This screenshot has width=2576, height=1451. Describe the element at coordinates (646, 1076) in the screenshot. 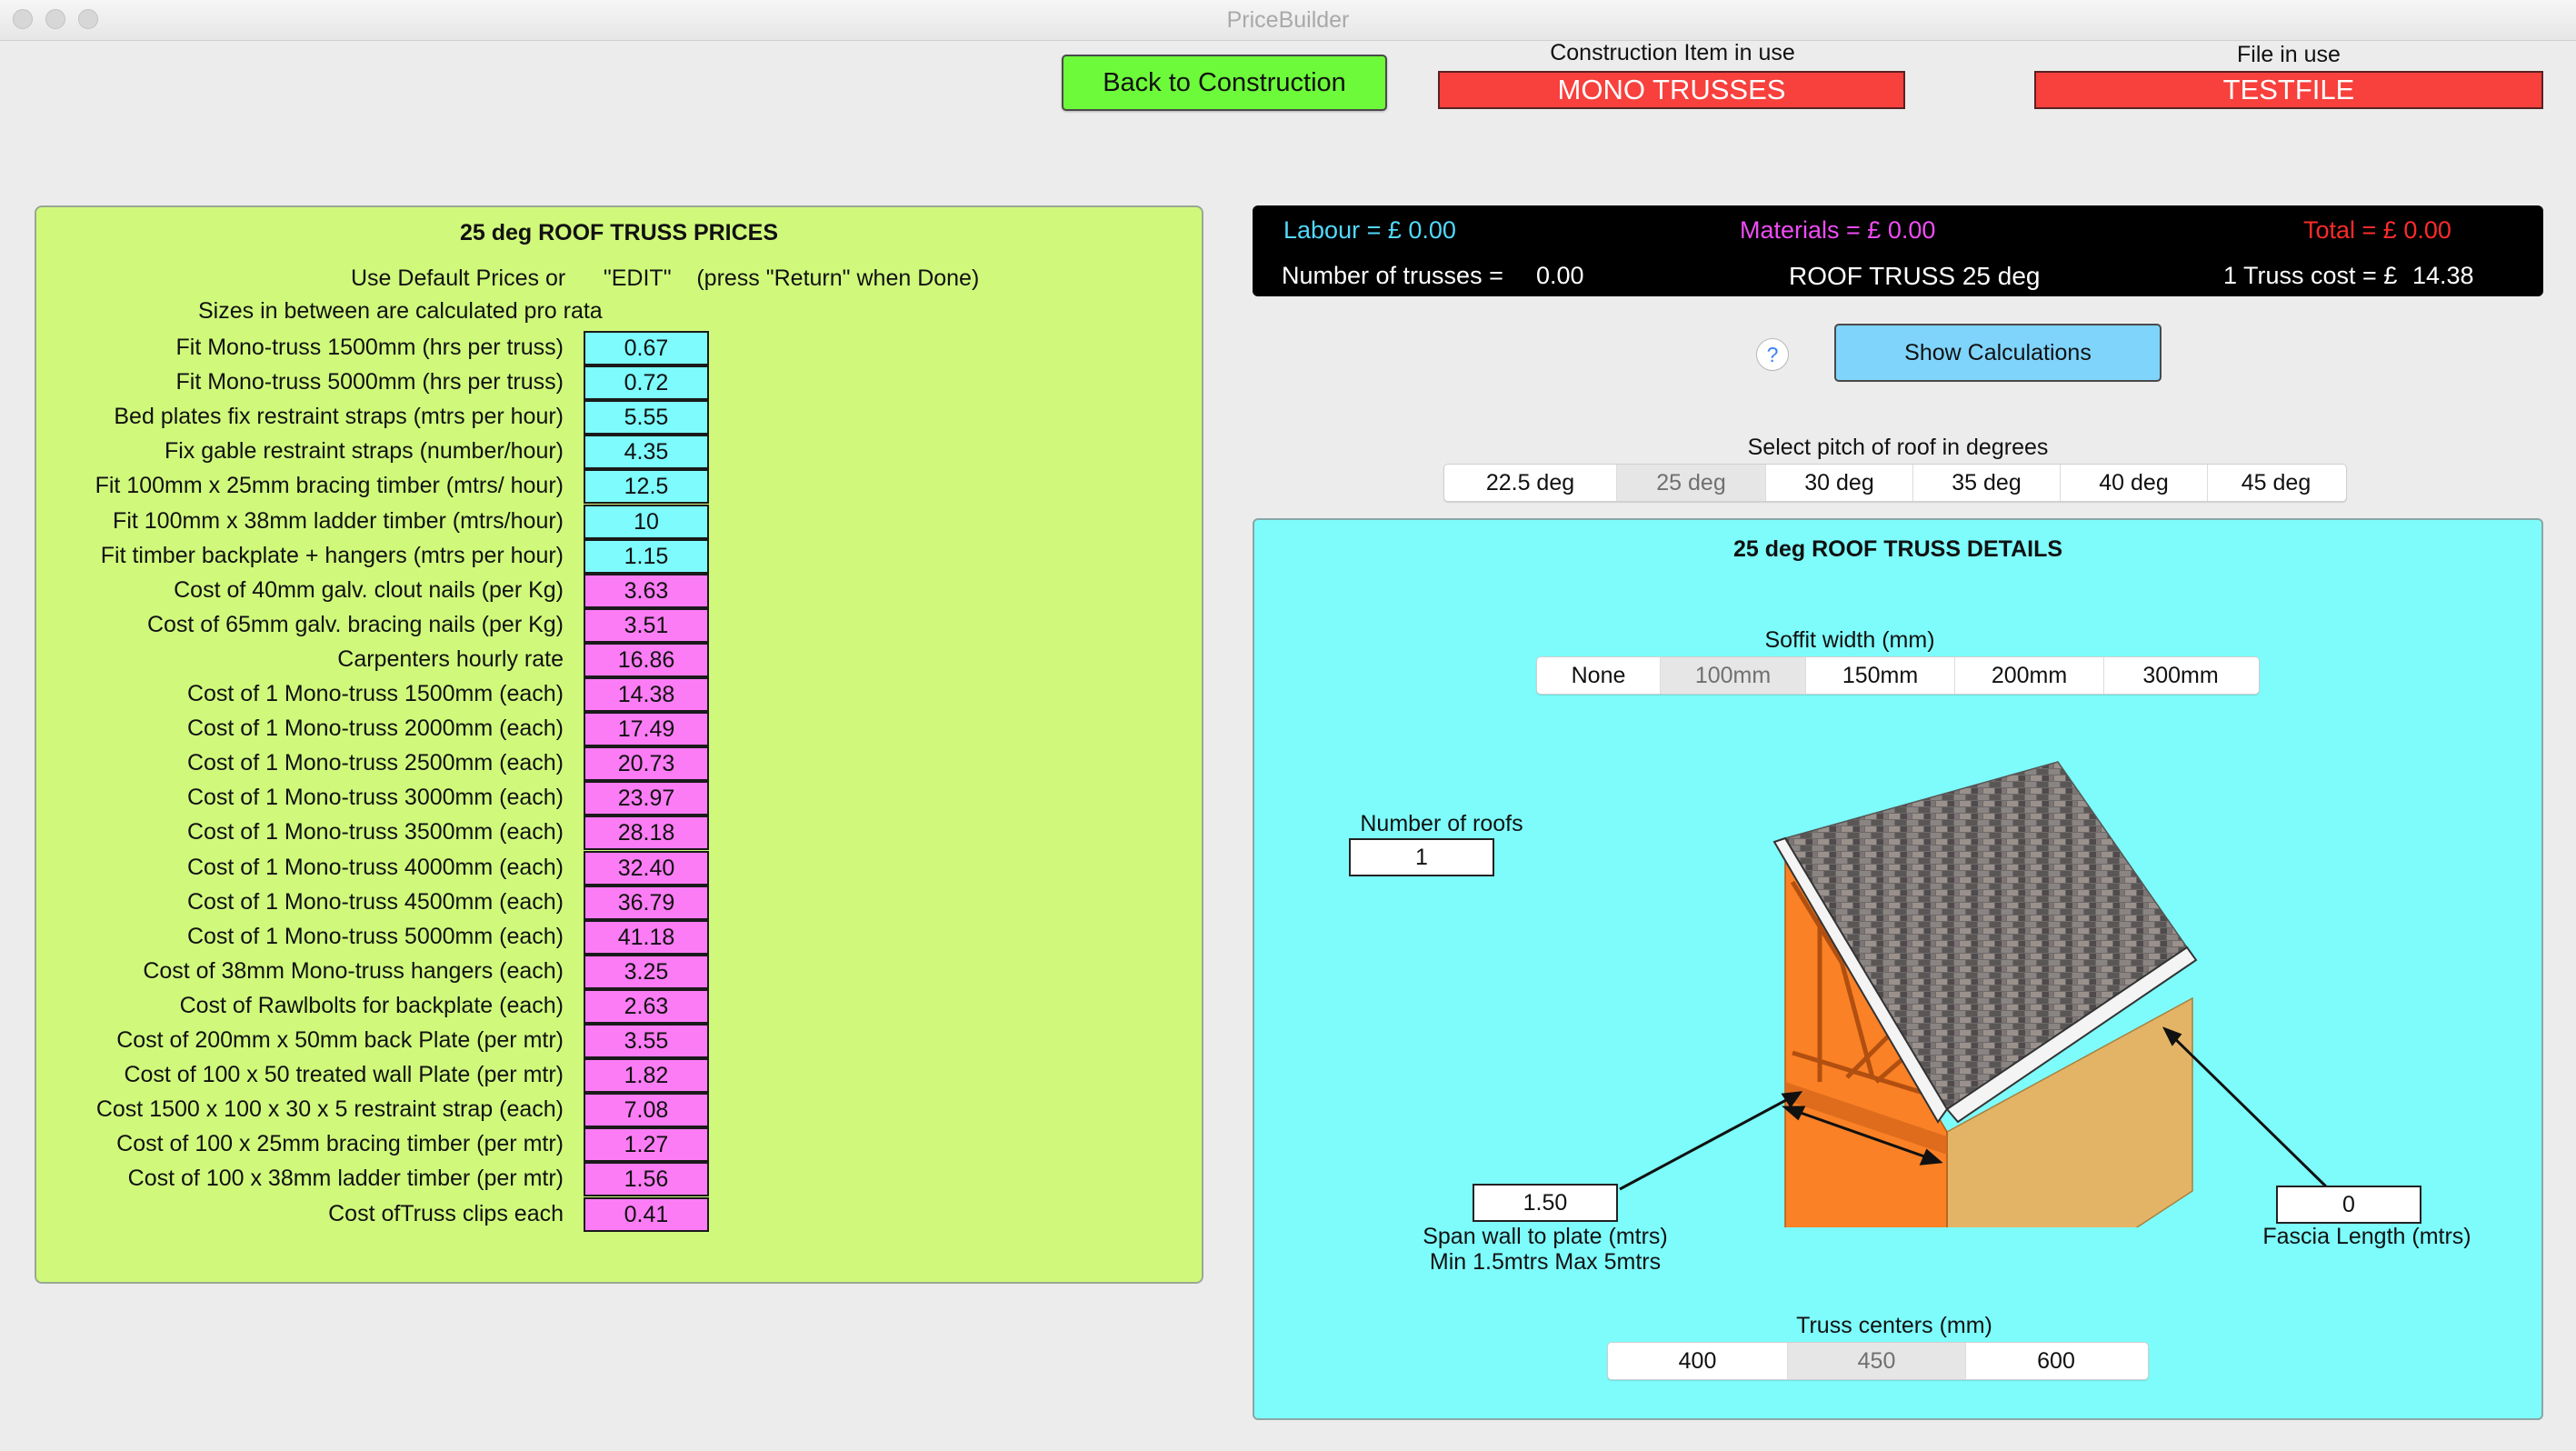

I see `price-value-input: 1.82` at that location.